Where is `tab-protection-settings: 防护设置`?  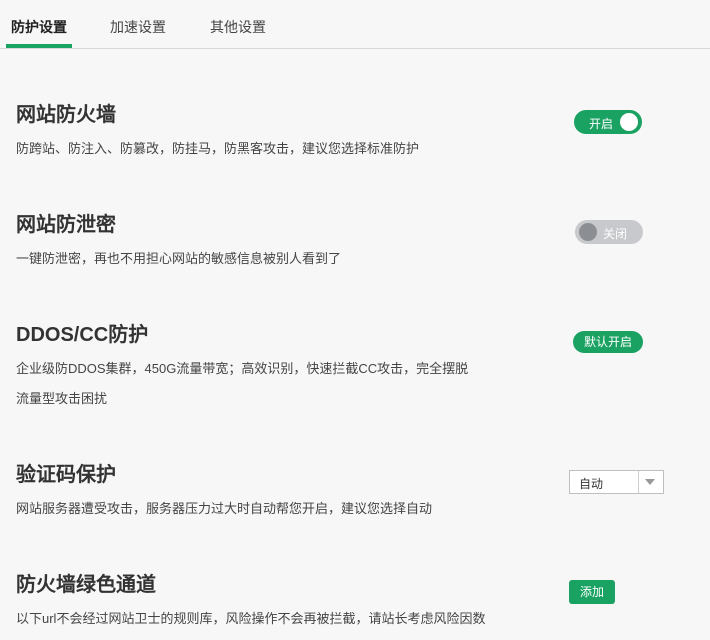
tab-protection-settings: 防护设置 is located at coordinates (39, 27).